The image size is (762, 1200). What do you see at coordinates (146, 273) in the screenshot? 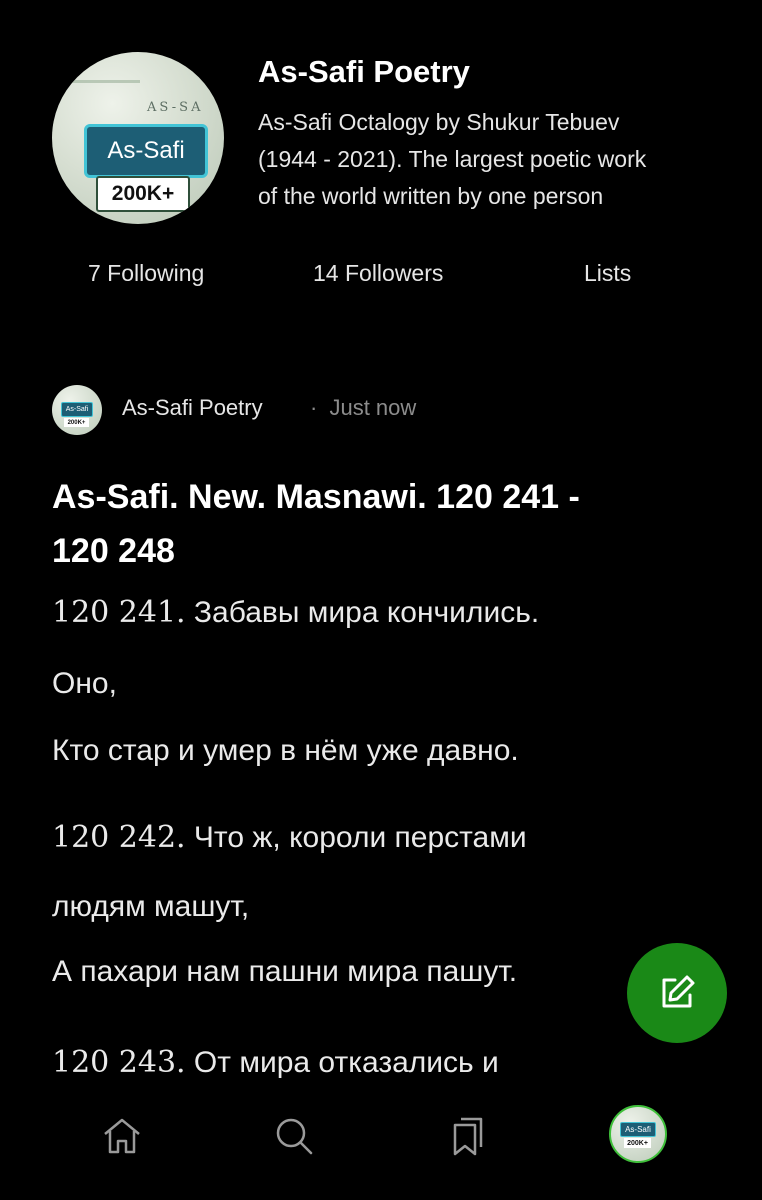
I see `following-link: 7 Following` at bounding box center [146, 273].